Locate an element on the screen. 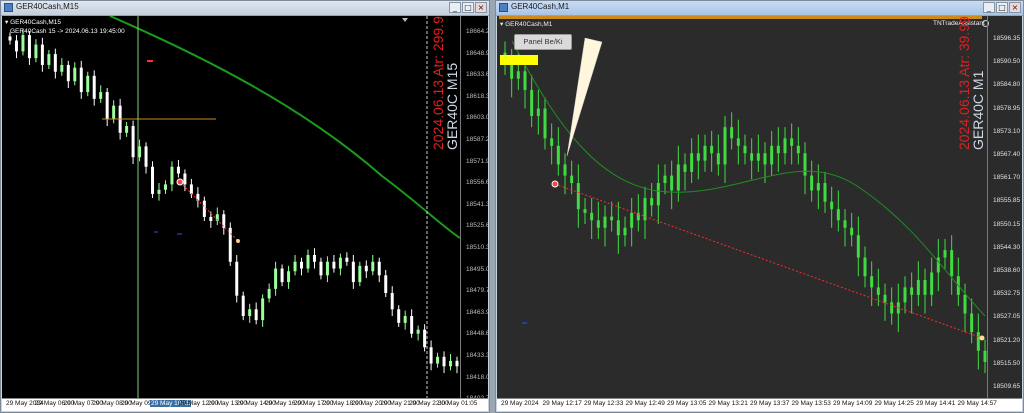 The height and width of the screenshot is (413, 1024). price-tick-label: 18550.15 is located at coordinates (1007, 224).